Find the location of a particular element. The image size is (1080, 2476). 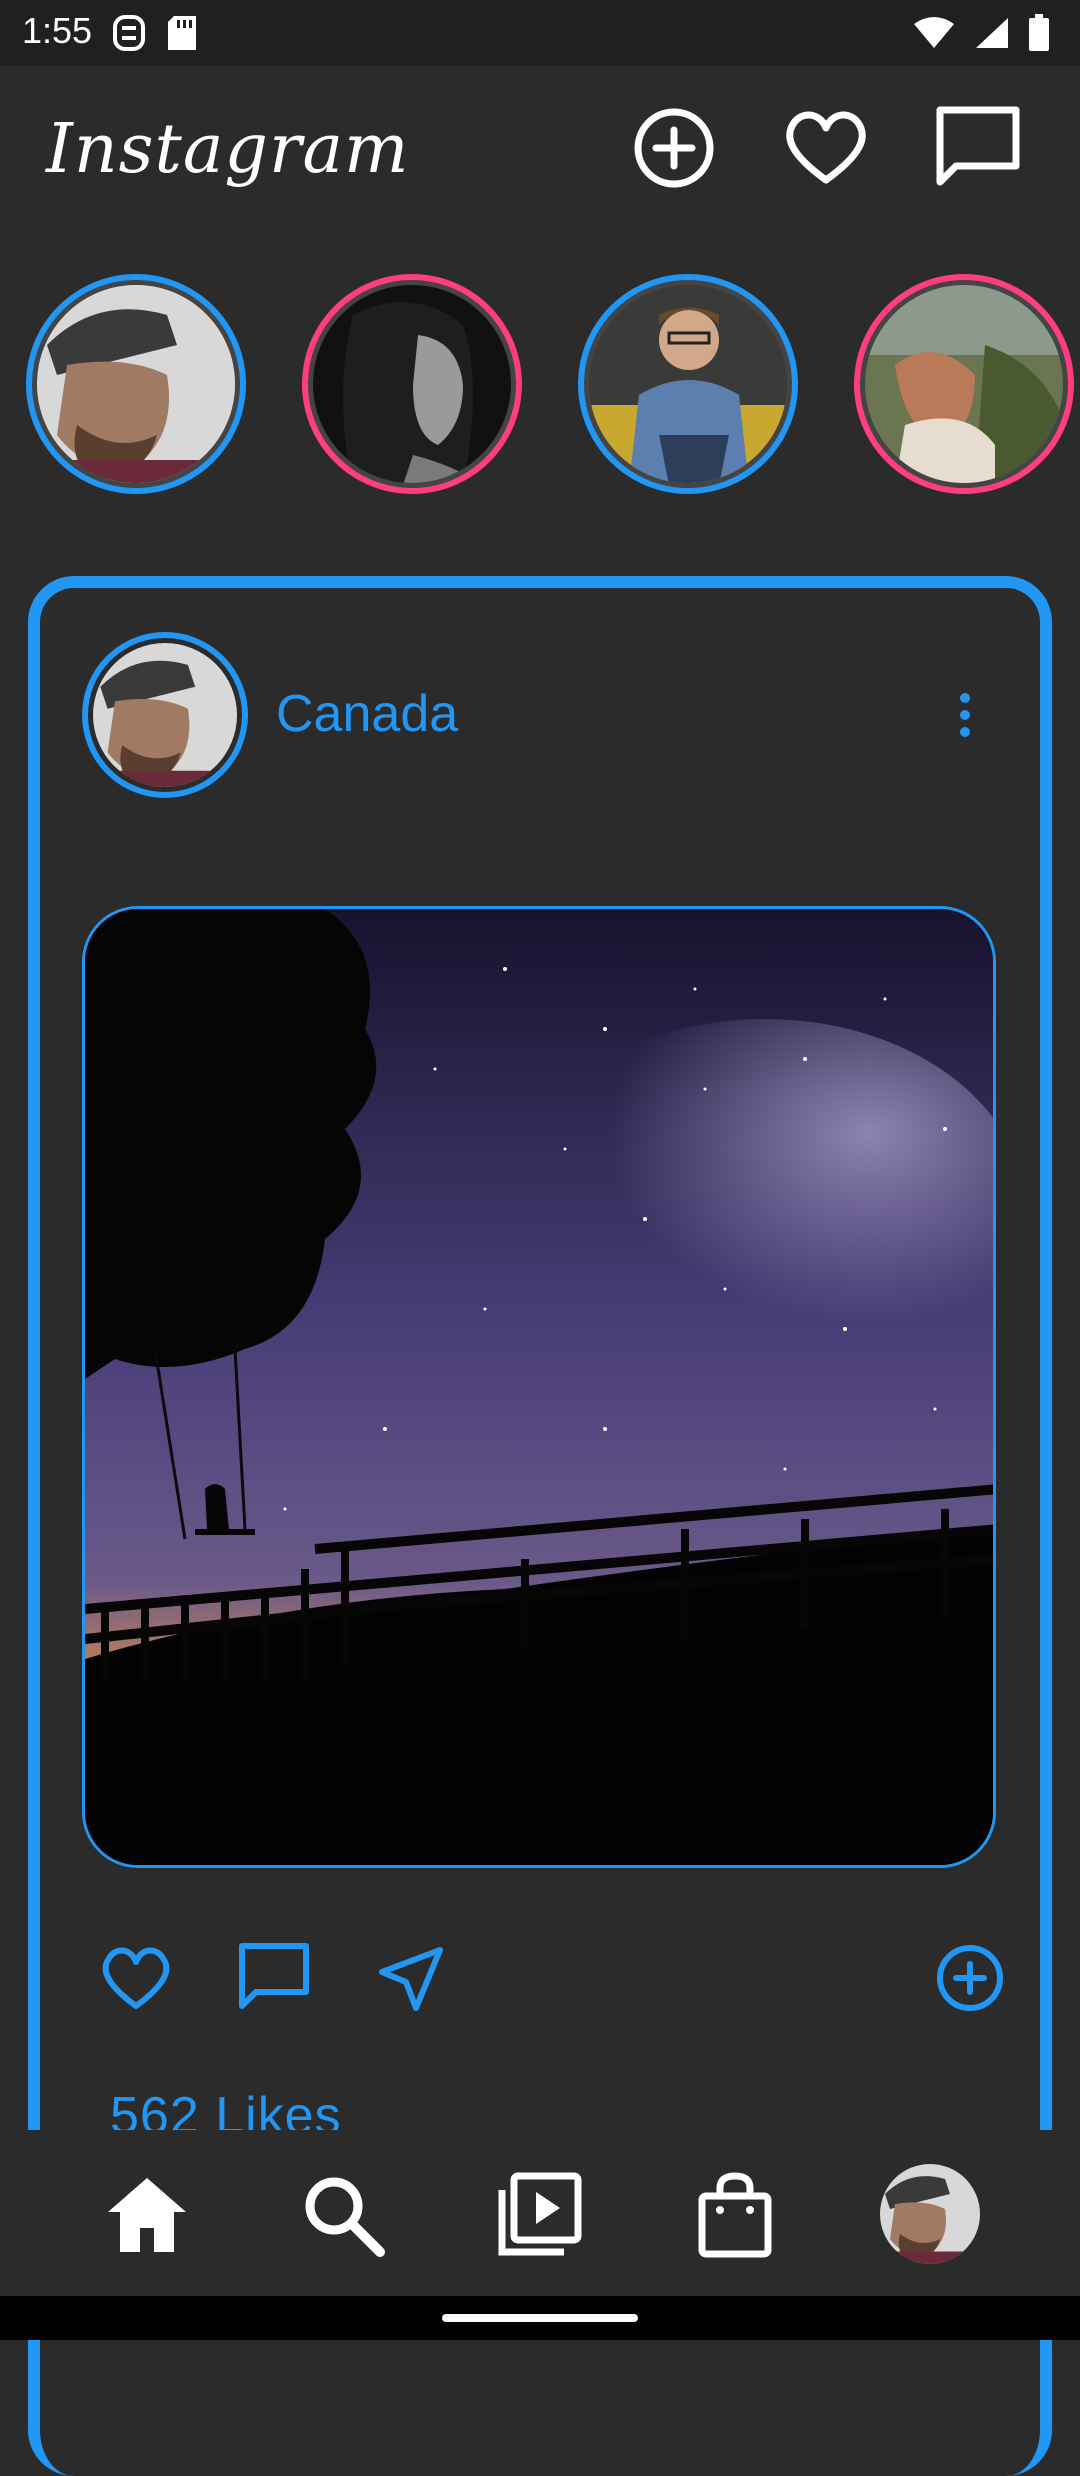

profile-avatar is located at coordinates (930, 2214).